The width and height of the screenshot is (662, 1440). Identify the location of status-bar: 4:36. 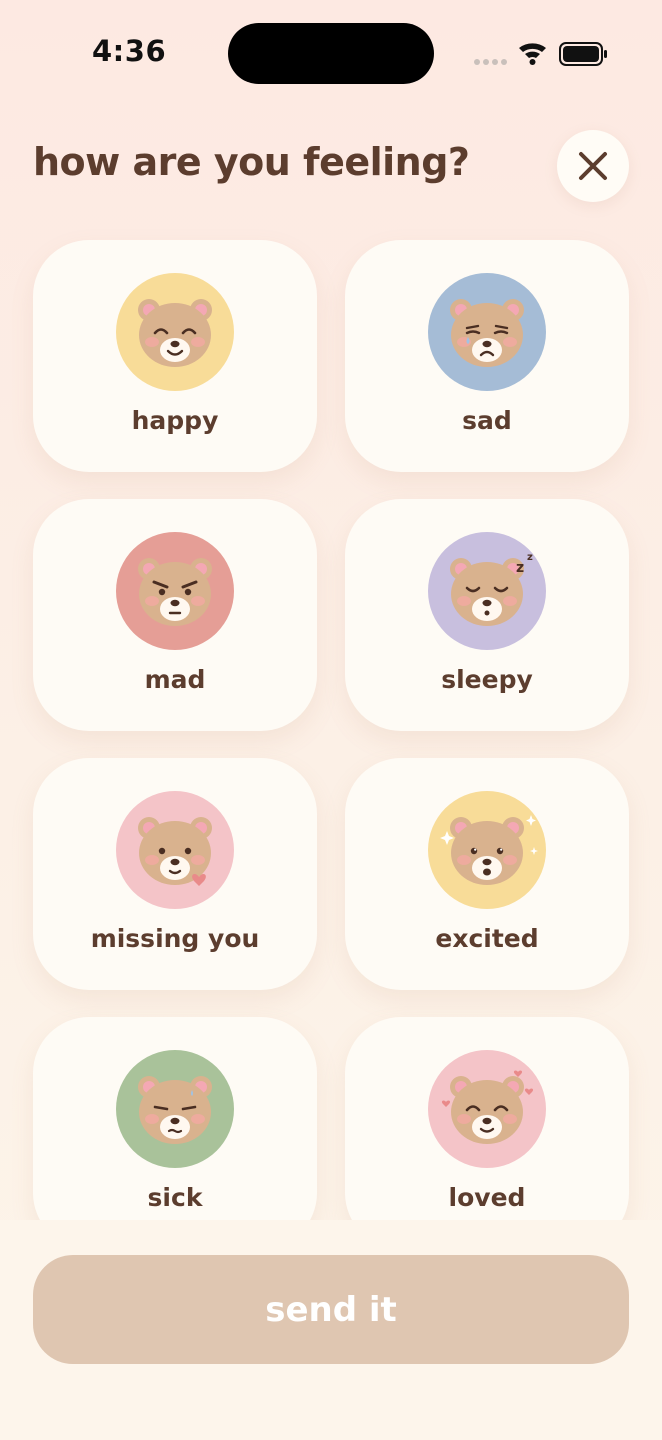
(331, 55).